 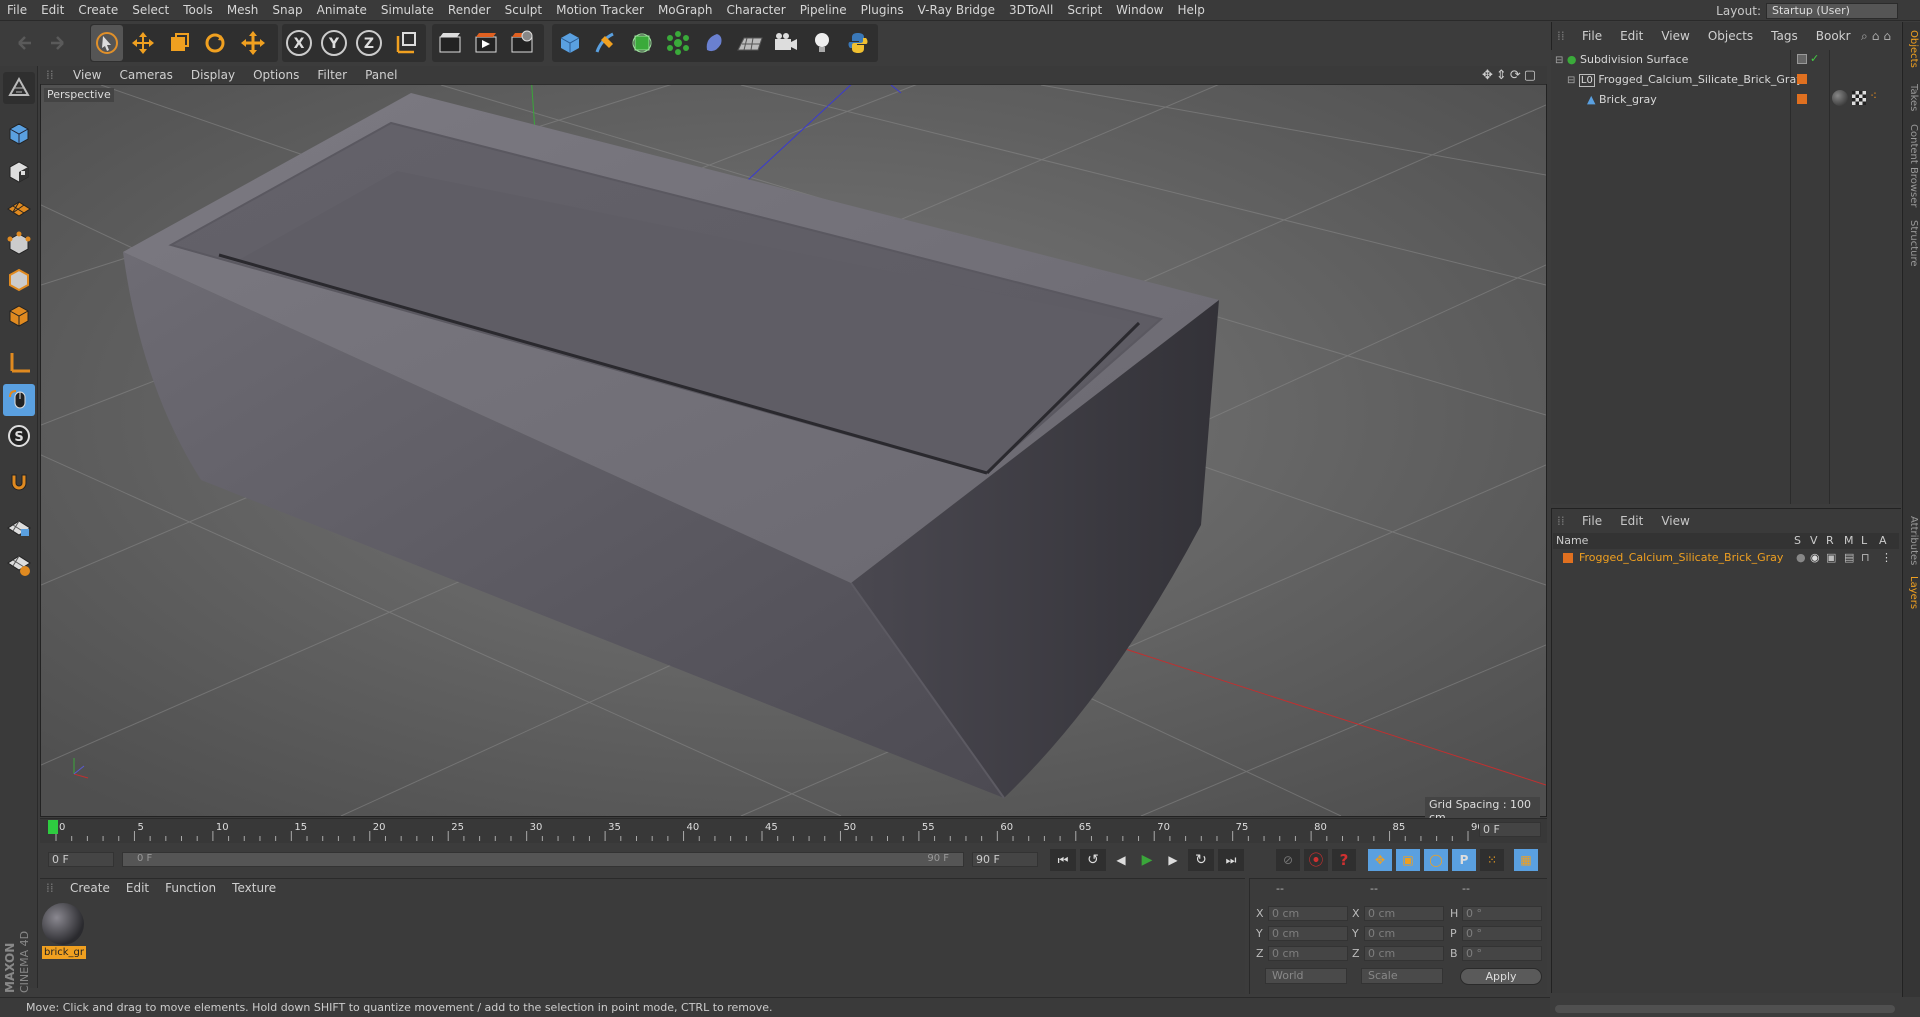 I want to click on axis-mode-icon, so click(x=19, y=362).